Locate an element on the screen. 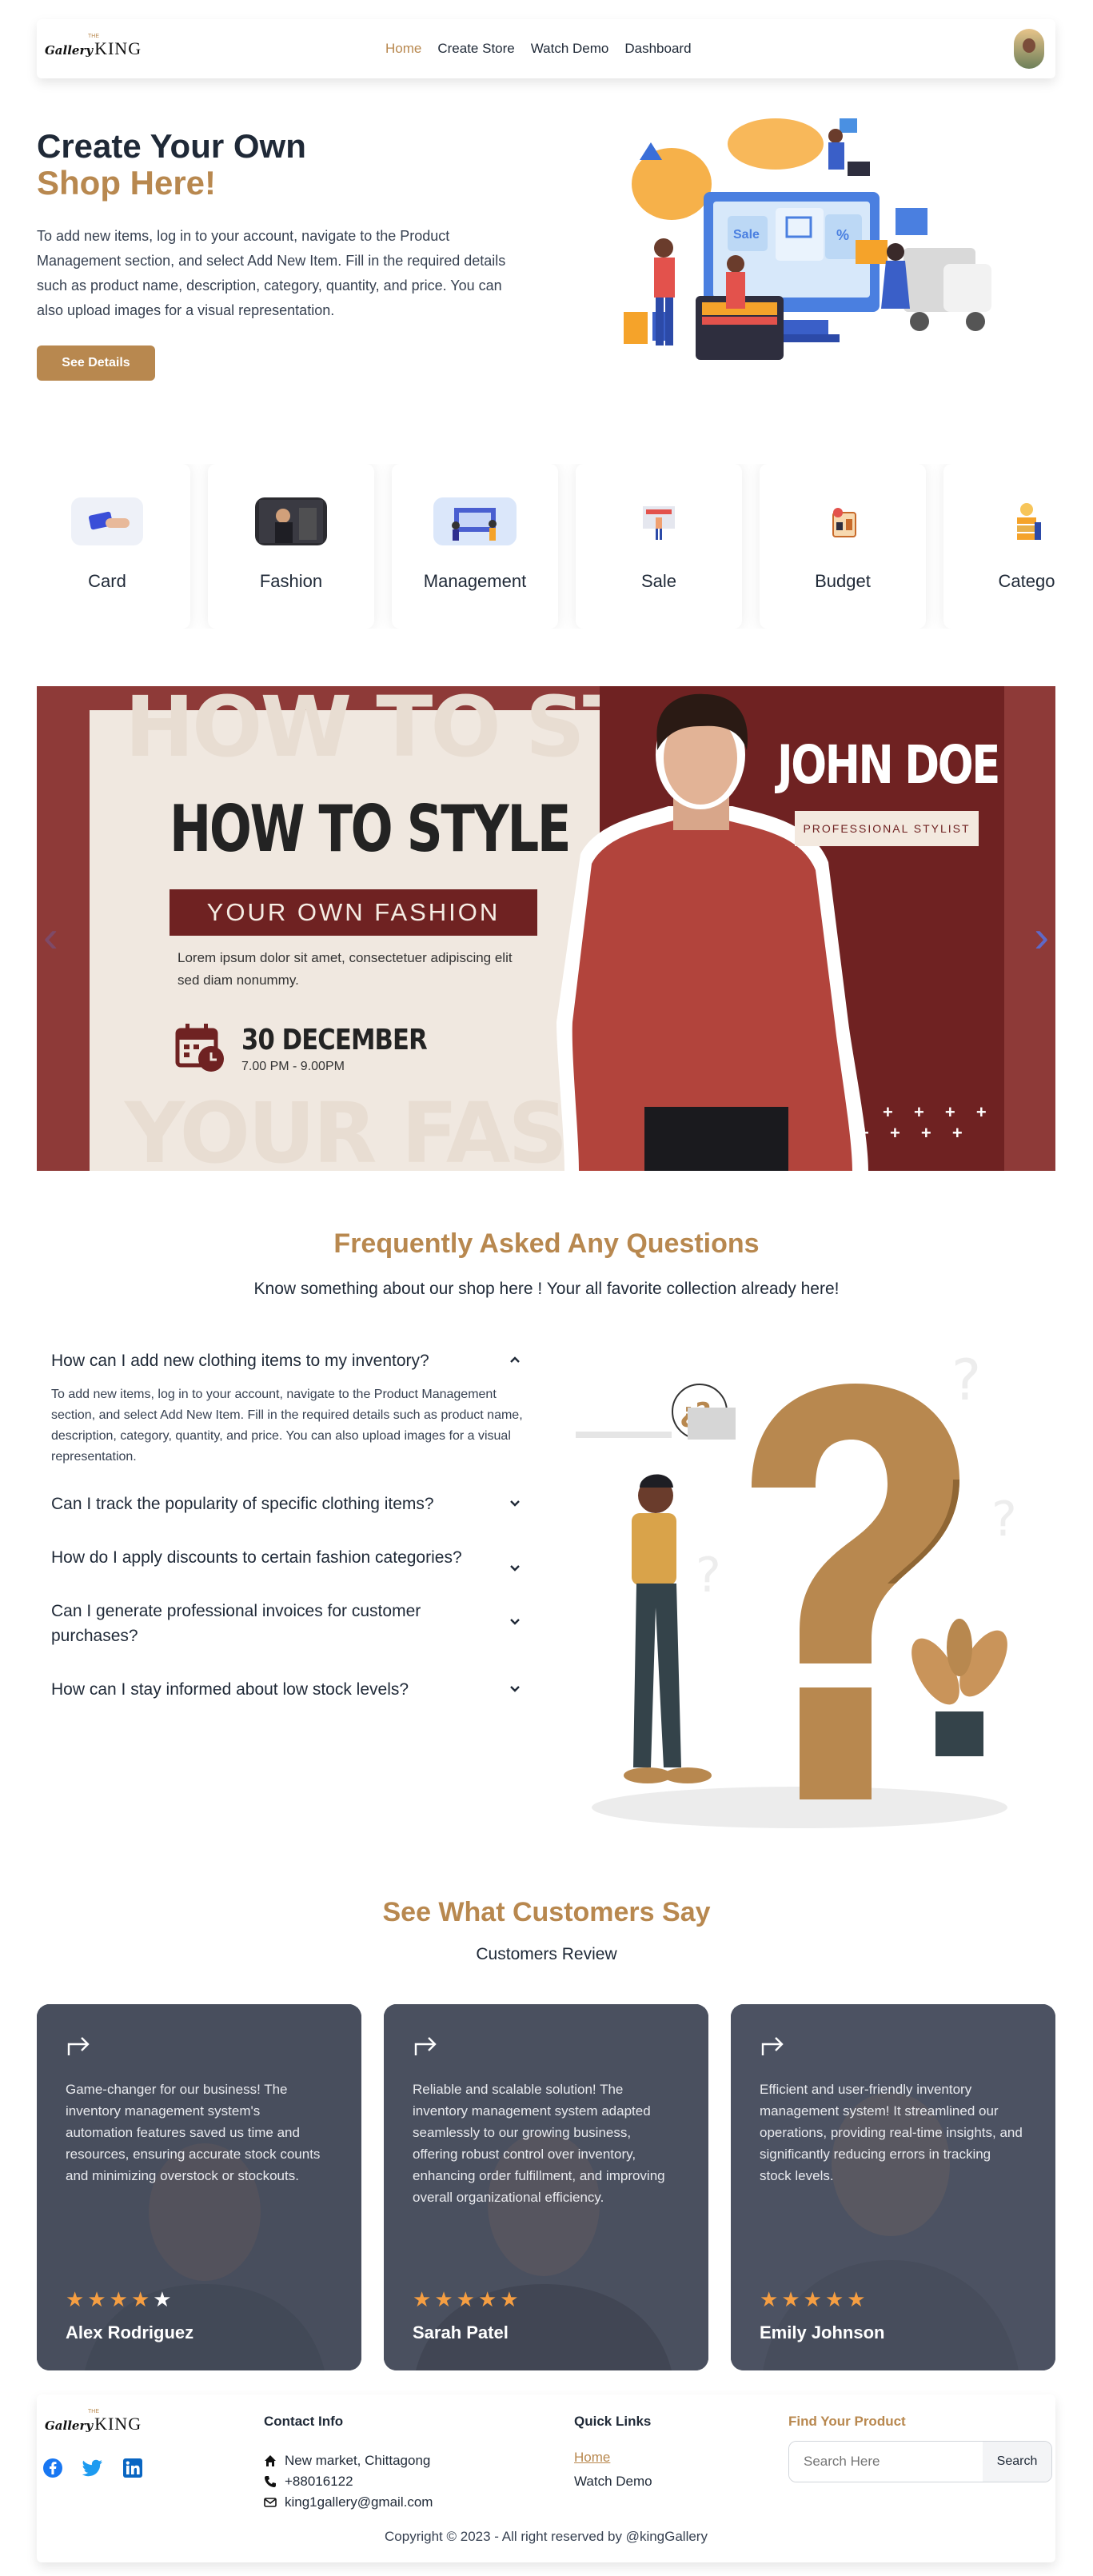 The height and width of the screenshot is (2576, 1093). carousel-next-arrow: › is located at coordinates (1041, 936).